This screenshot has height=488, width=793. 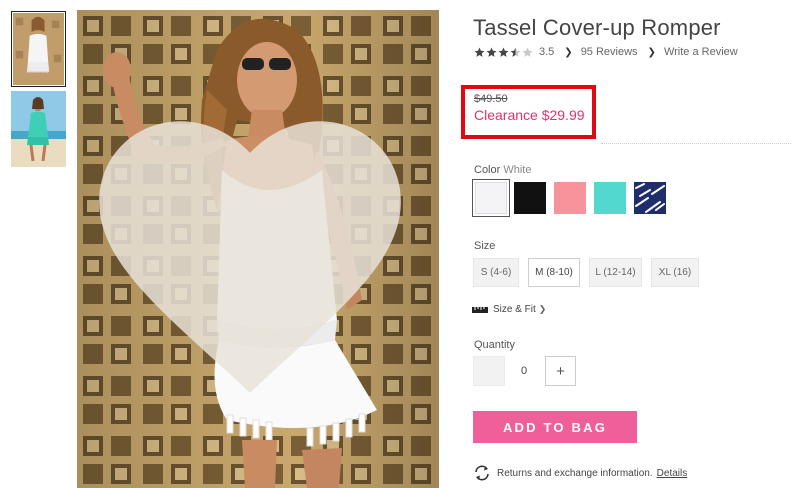 I want to click on refresh-icon, so click(x=482, y=473).